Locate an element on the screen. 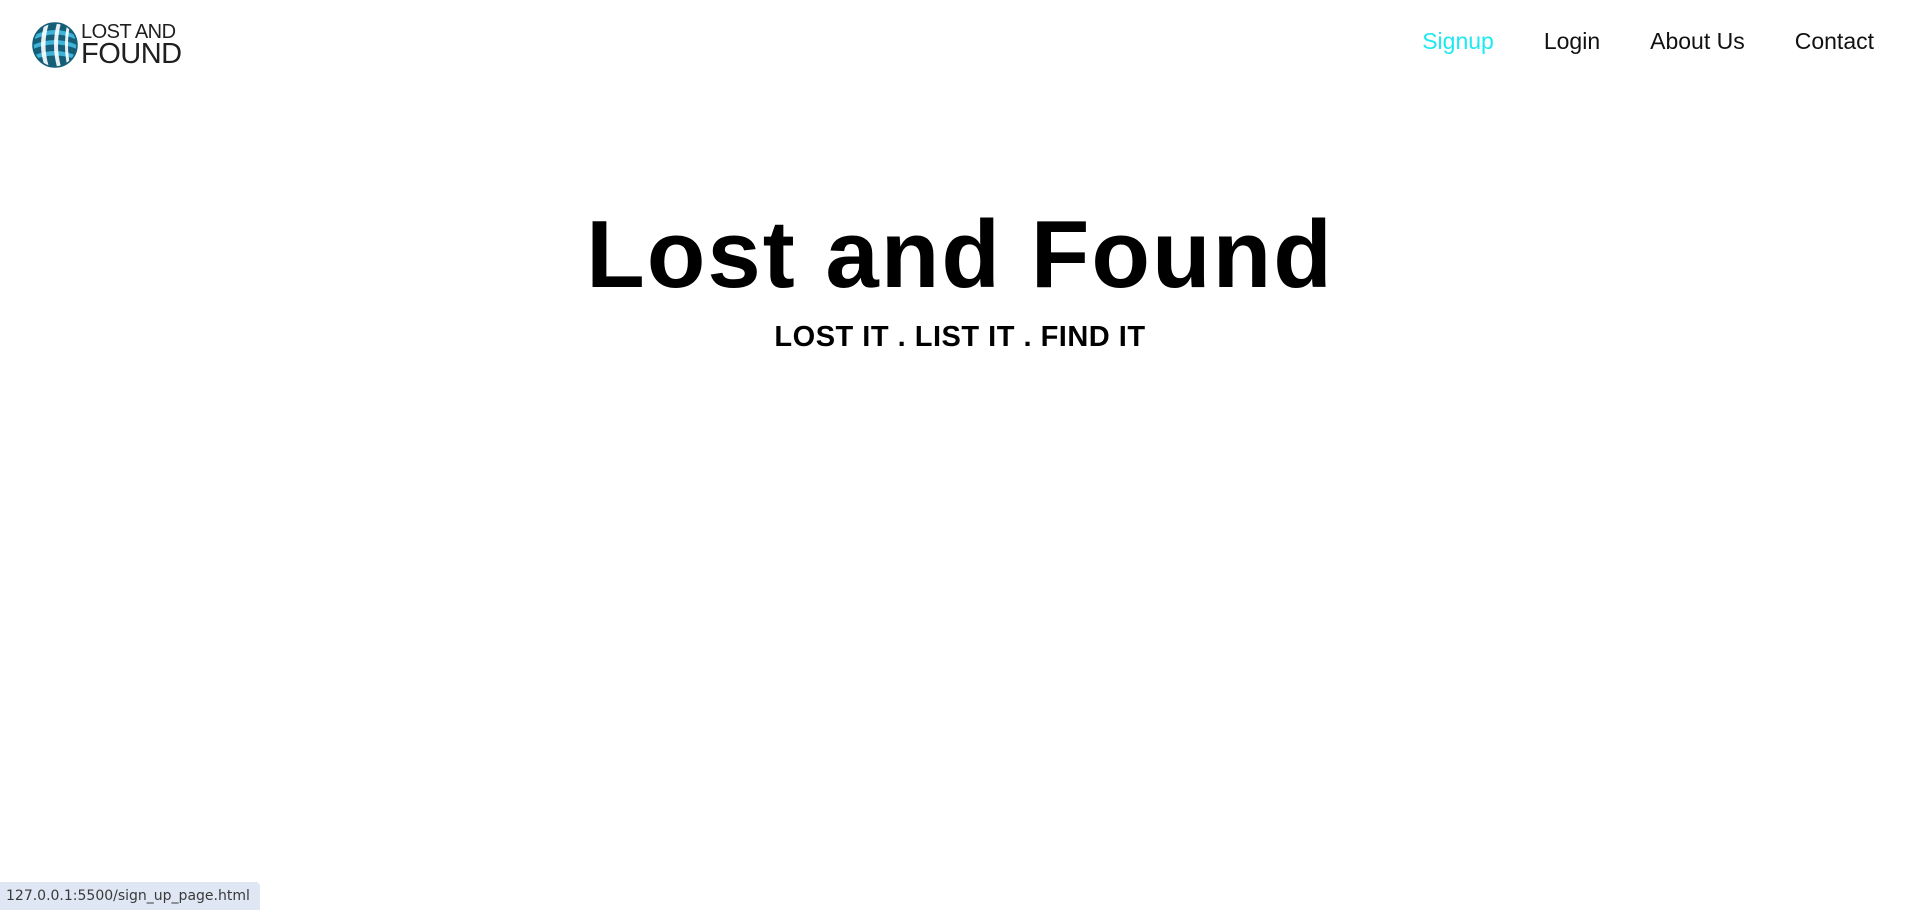 This screenshot has width=1920, height=910. nav-login-link: Login is located at coordinates (1572, 41).